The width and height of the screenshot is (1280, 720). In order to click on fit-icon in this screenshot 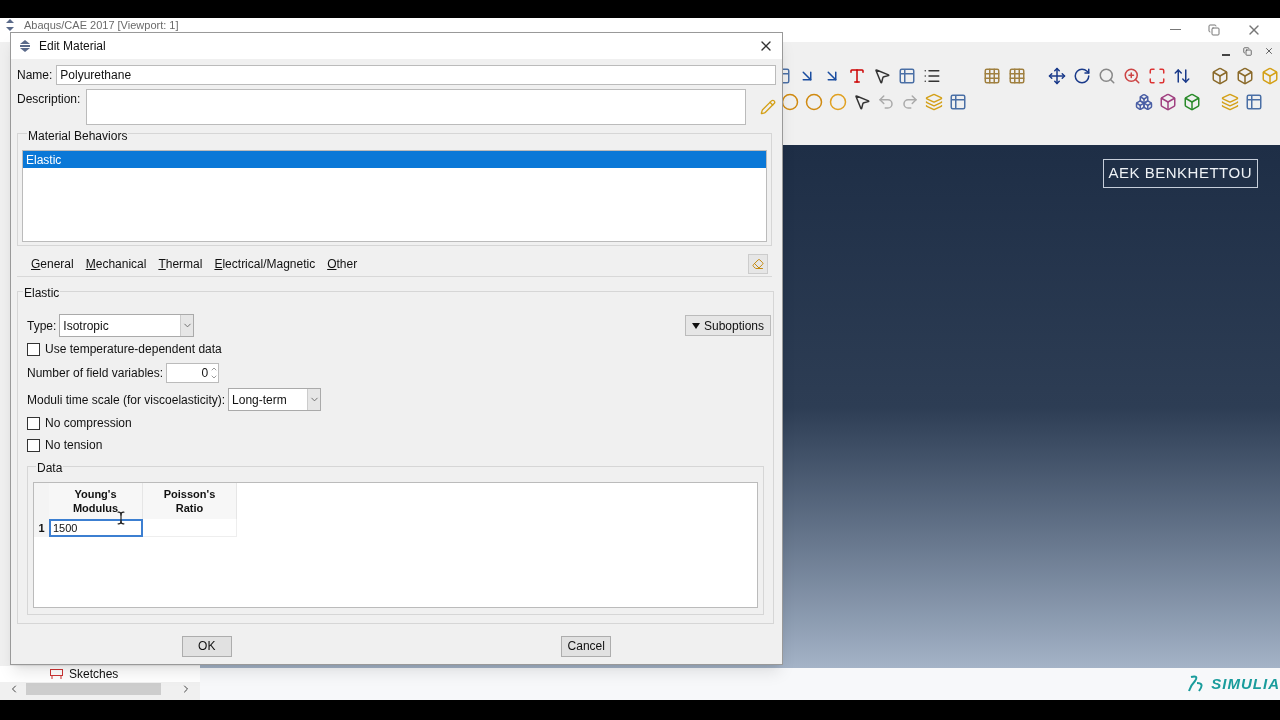, I will do `click(1157, 76)`.